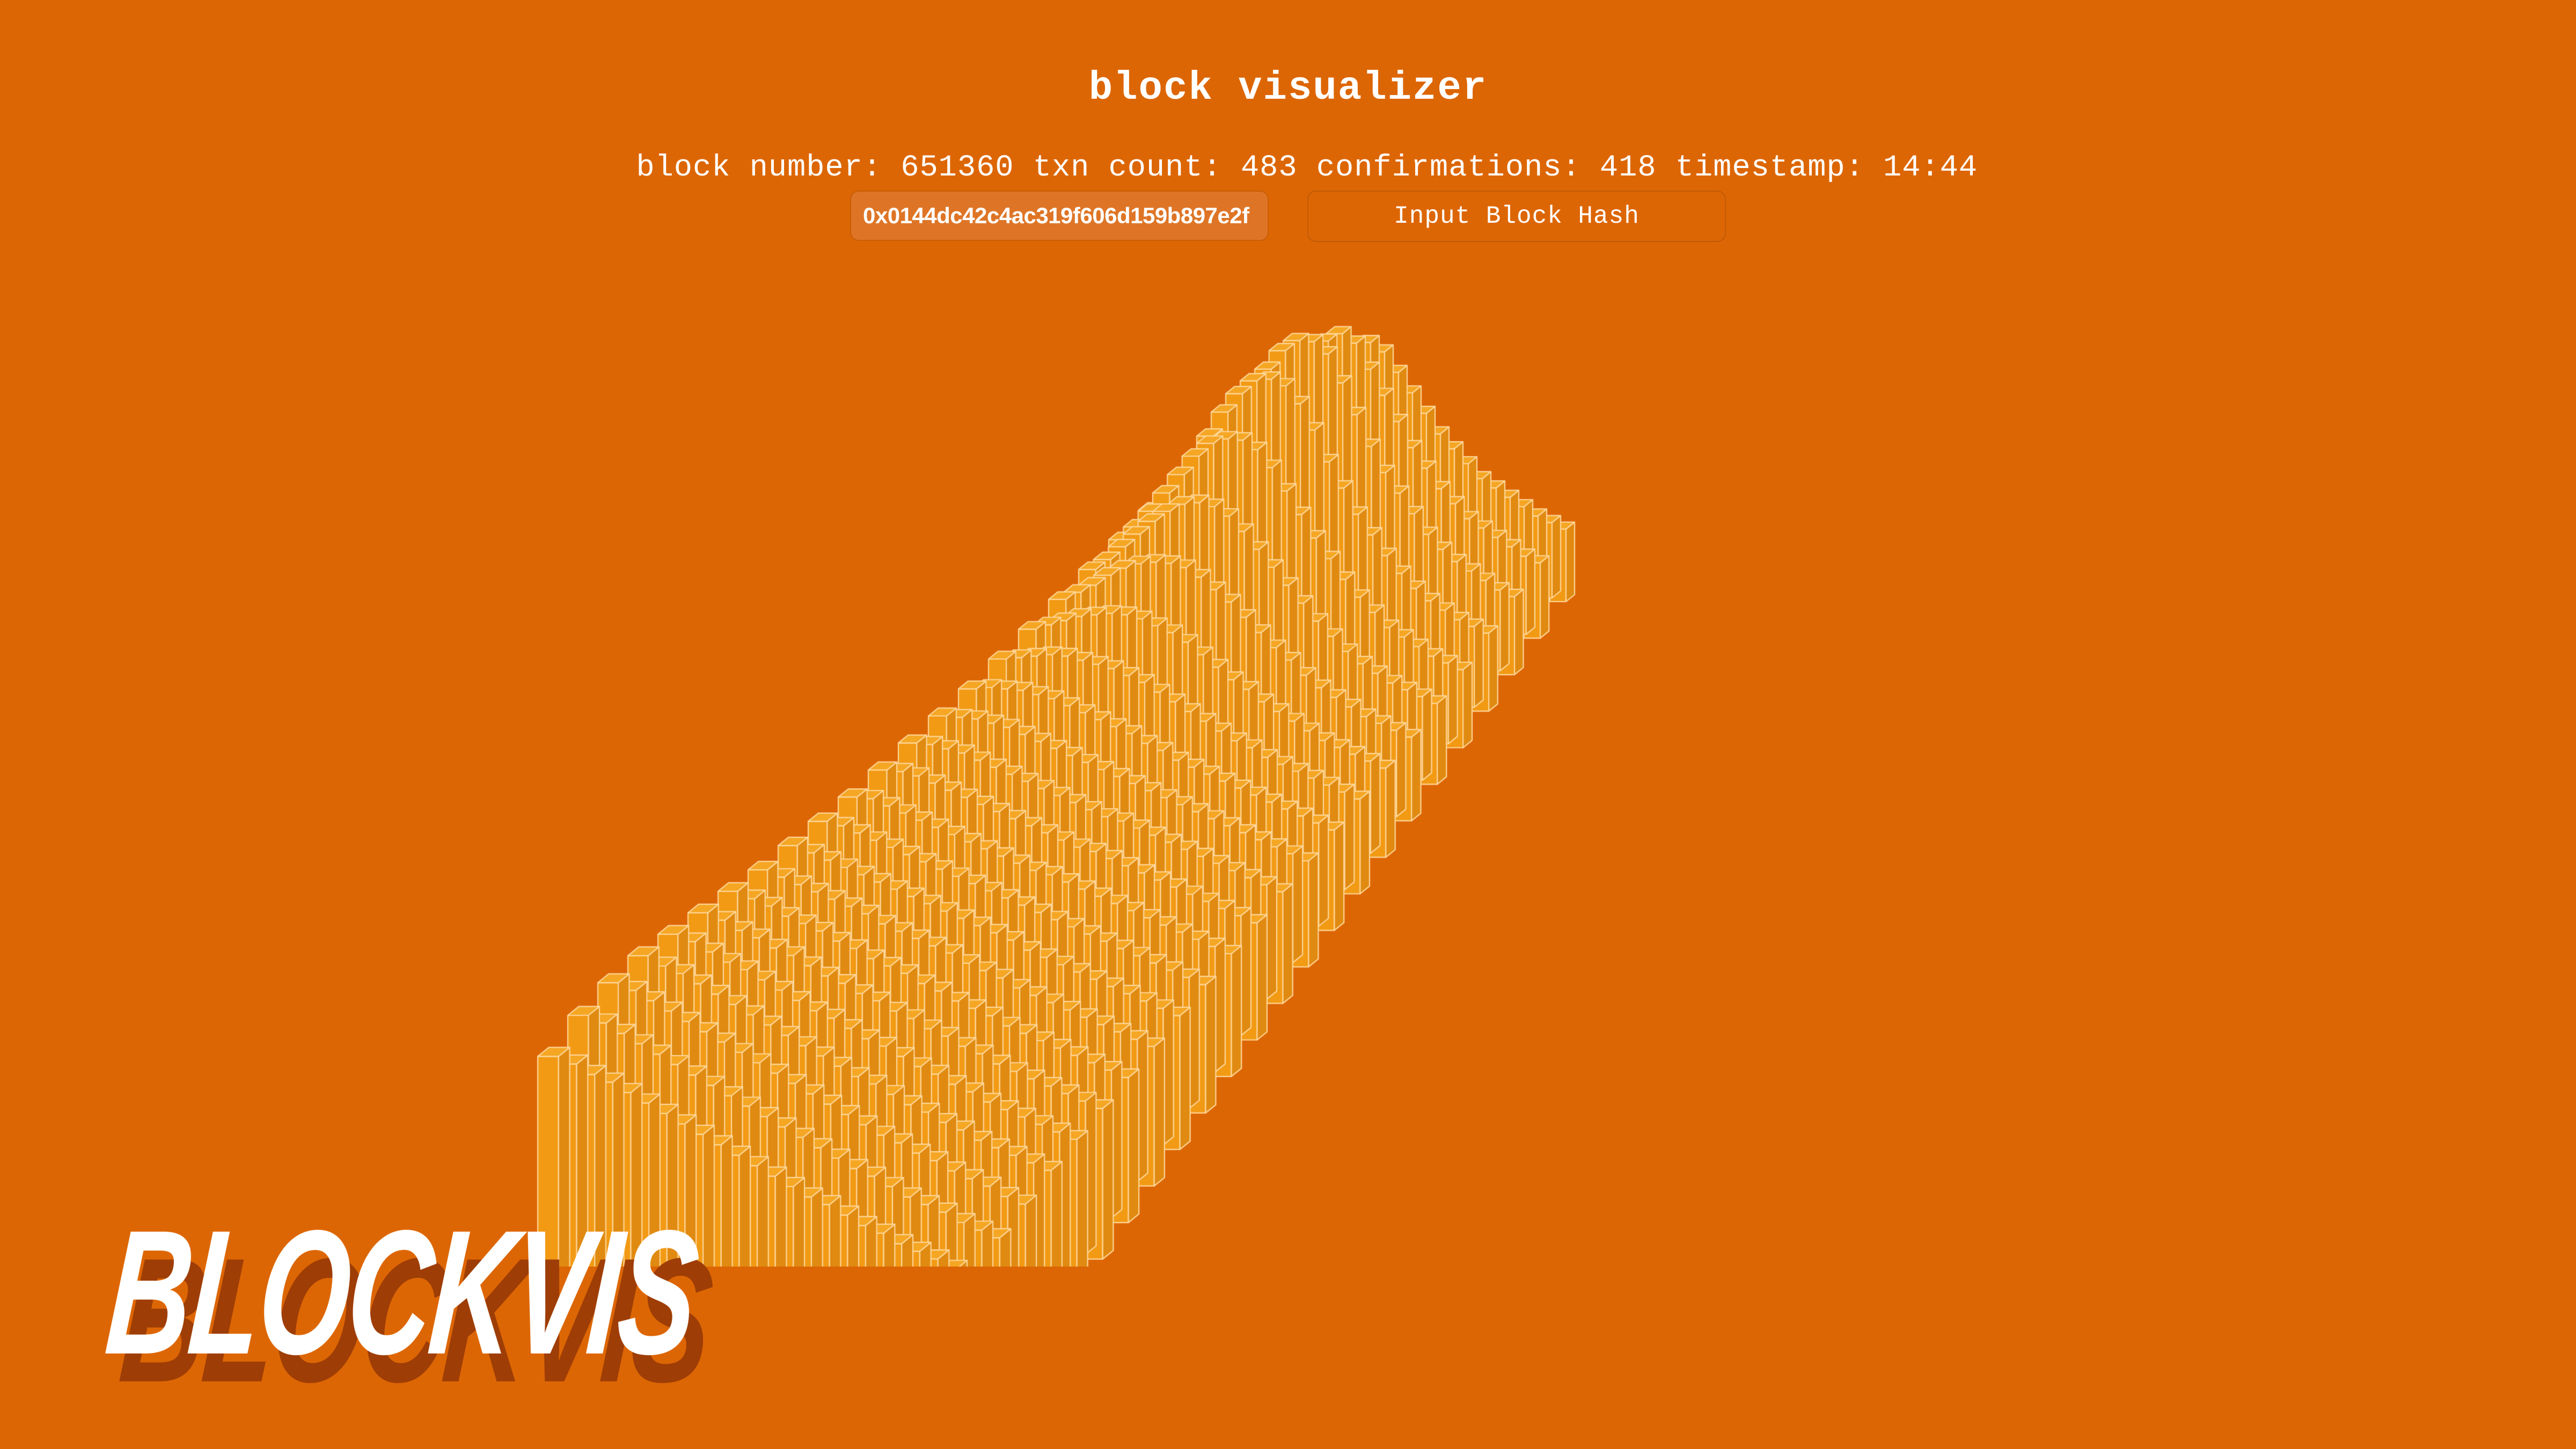 The height and width of the screenshot is (1449, 2576). What do you see at coordinates (1288, 88) in the screenshot?
I see `page-title: block visualizer` at bounding box center [1288, 88].